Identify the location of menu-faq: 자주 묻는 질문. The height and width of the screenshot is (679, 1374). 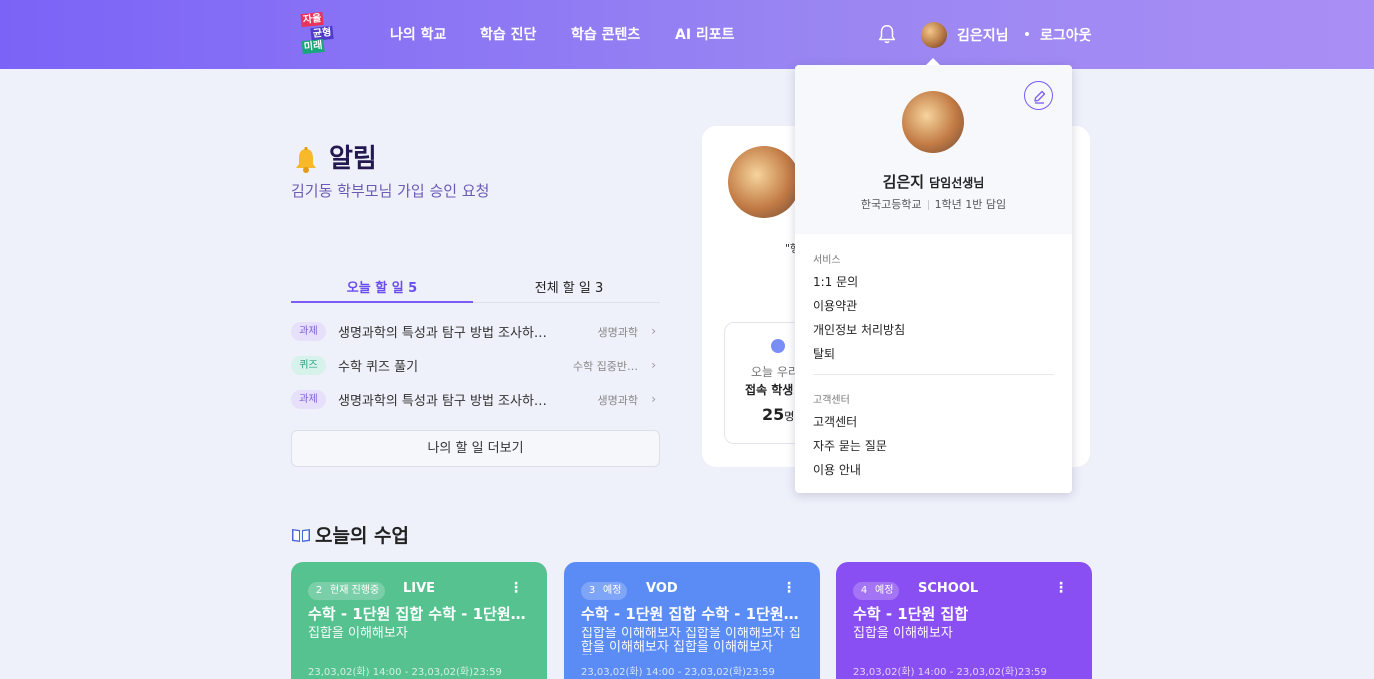
(850, 445).